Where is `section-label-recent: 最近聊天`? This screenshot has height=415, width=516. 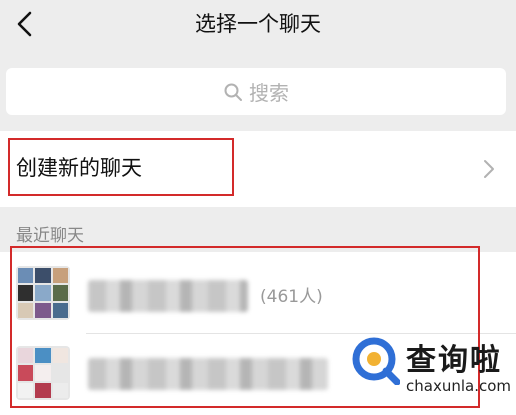 section-label-recent: 最近聊天 is located at coordinates (50, 236).